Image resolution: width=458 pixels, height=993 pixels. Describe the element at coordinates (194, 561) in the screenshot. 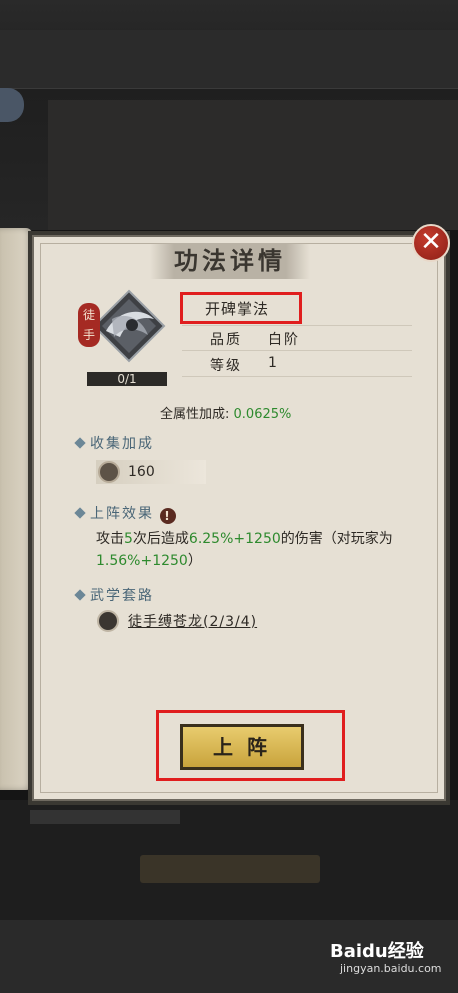

I see `effect-text: ）` at that location.